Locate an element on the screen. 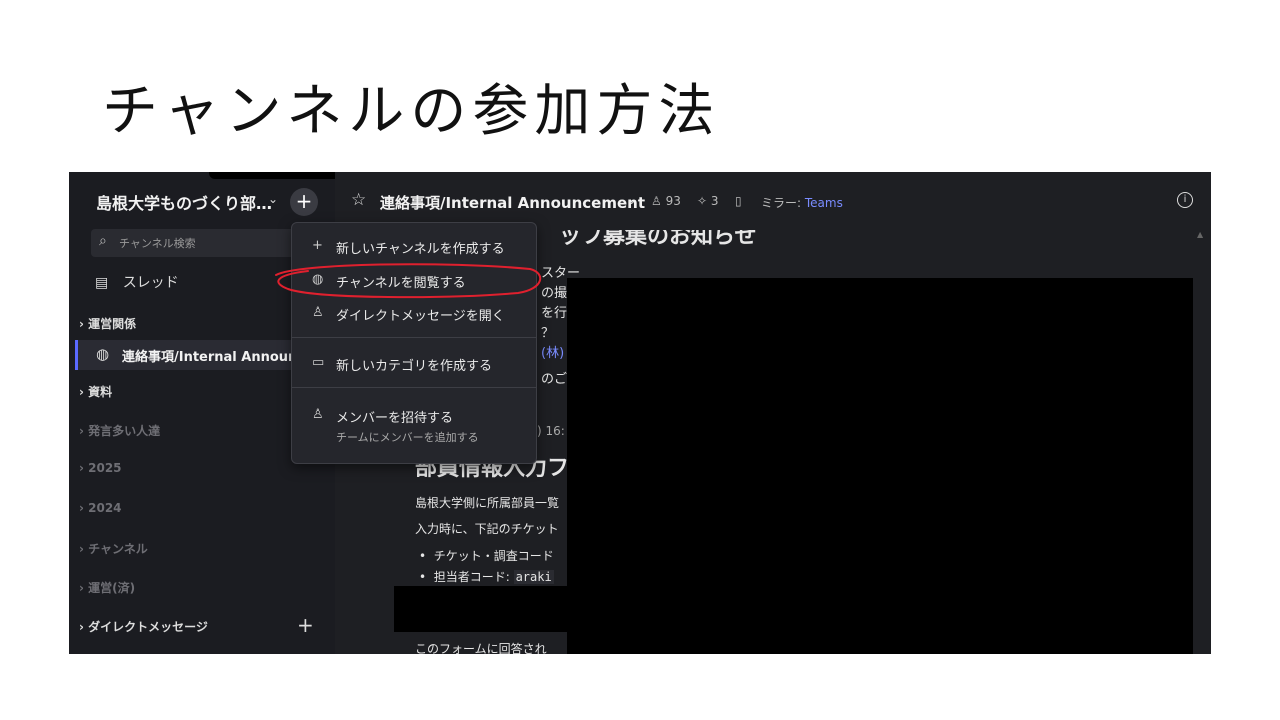  section-header: › チャンネル is located at coordinates (113, 548).